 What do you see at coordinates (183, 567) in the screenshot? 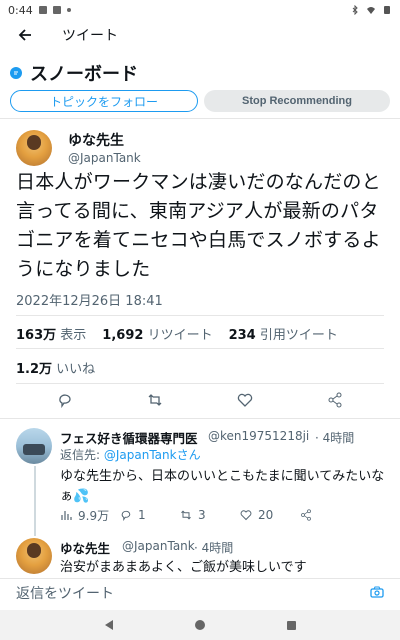
I see `reply-text: 治安がまあまあよく、ご飯が美味しいです` at bounding box center [183, 567].